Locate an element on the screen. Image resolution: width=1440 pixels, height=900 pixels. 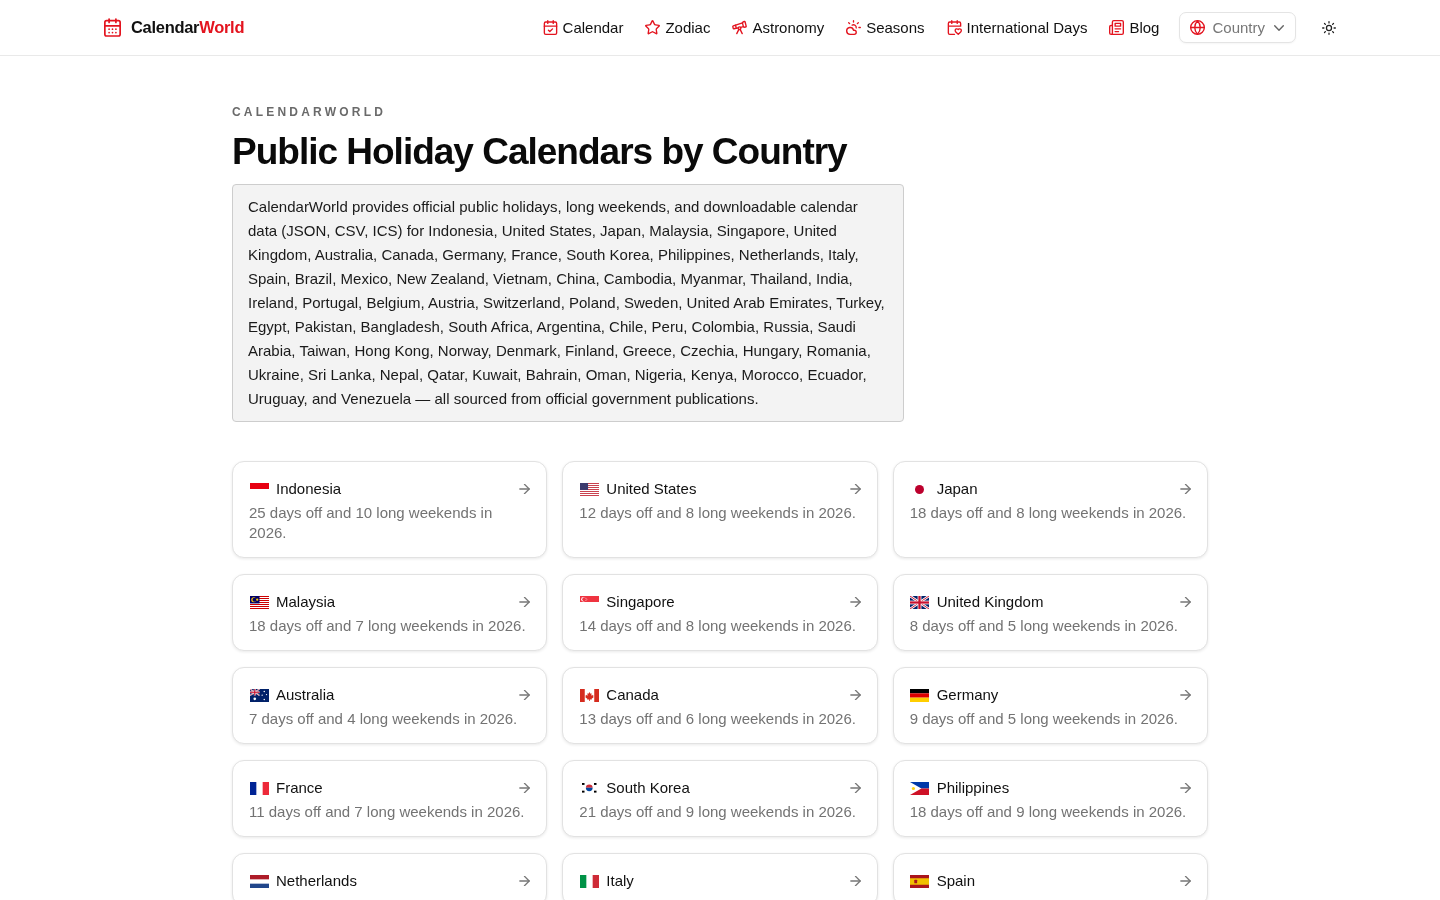
theme-toggle-button is located at coordinates (1329, 27).